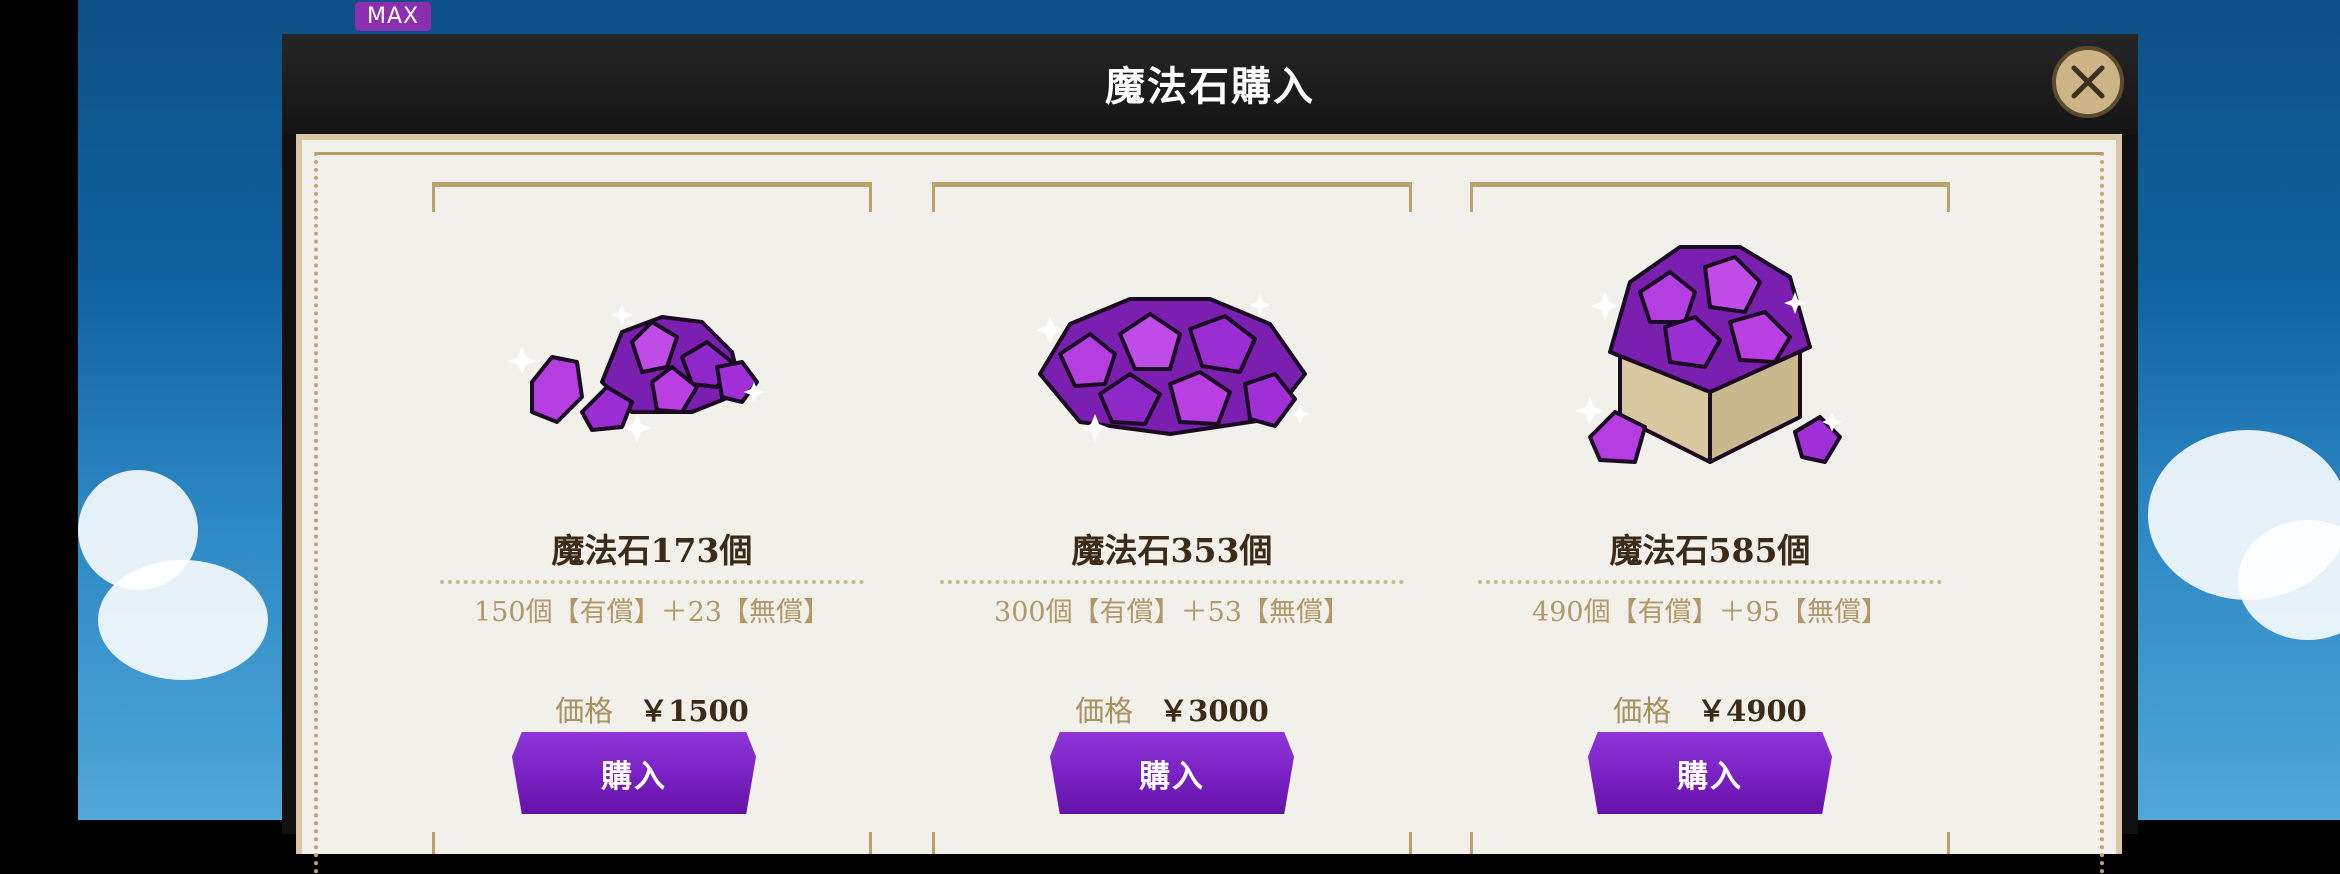 The height and width of the screenshot is (874, 2340). What do you see at coordinates (1709, 354) in the screenshot?
I see `gem-box-icon` at bounding box center [1709, 354].